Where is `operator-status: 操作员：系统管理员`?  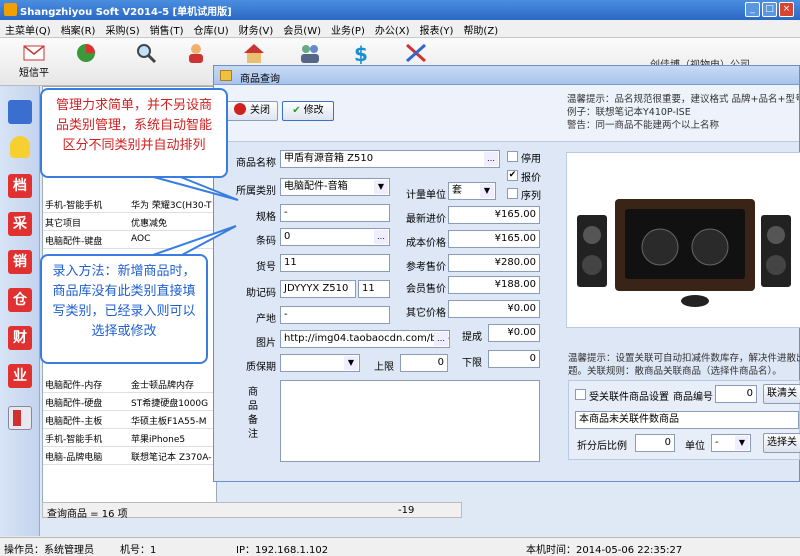 operator-status: 操作员：系统管理员 is located at coordinates (49, 550).